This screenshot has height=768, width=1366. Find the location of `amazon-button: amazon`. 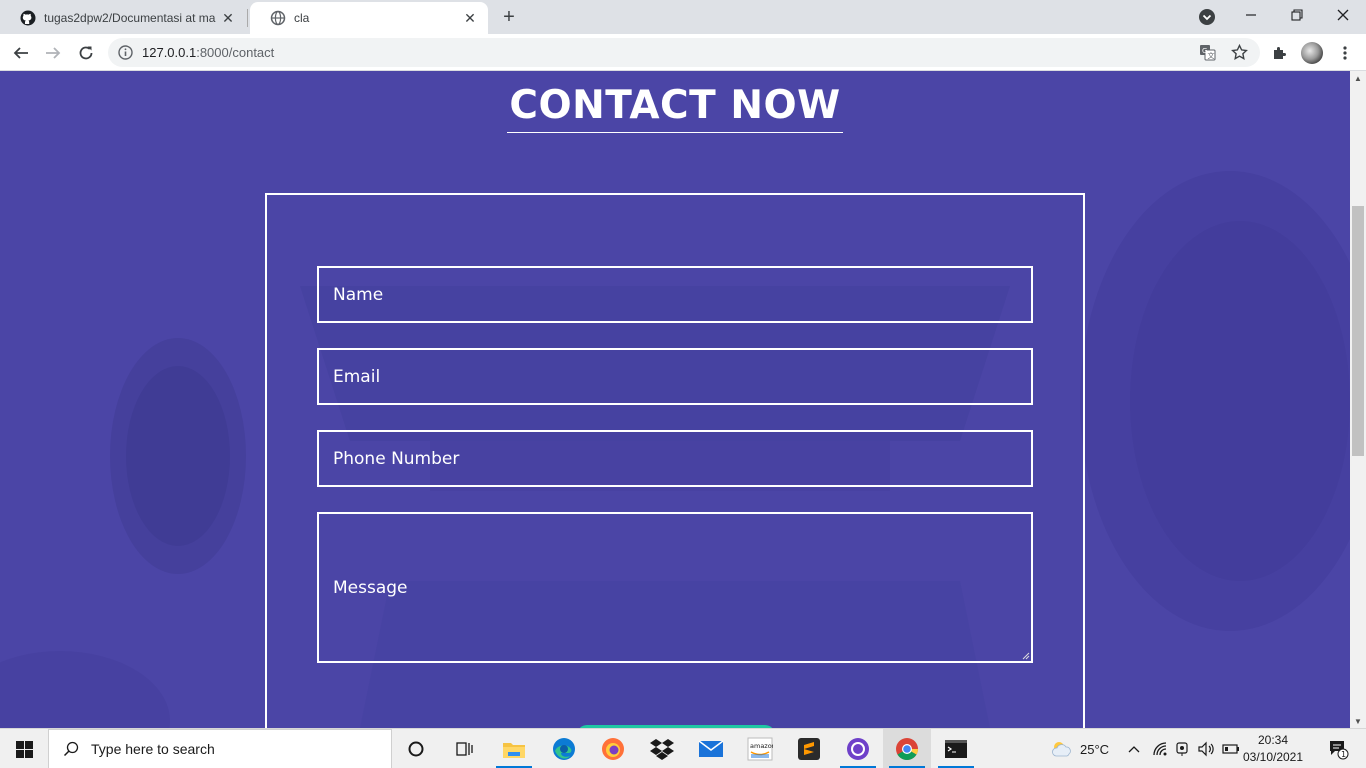

amazon-button: amazon is located at coordinates (760, 748).